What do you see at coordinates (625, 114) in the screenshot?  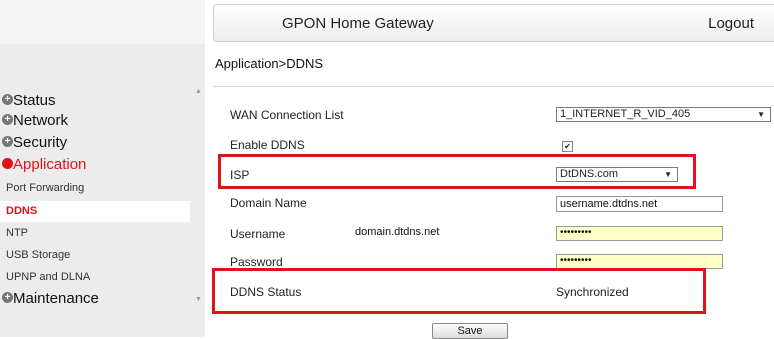 I see `wan-connection-value: 1_INTERNET_R_VID_405` at bounding box center [625, 114].